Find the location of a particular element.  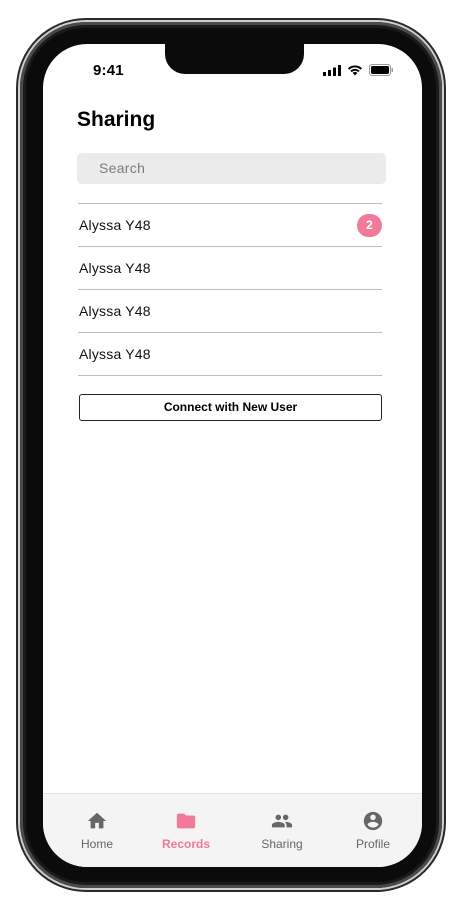

list-item-user-2: Alyssa Y48 is located at coordinates (230, 268).